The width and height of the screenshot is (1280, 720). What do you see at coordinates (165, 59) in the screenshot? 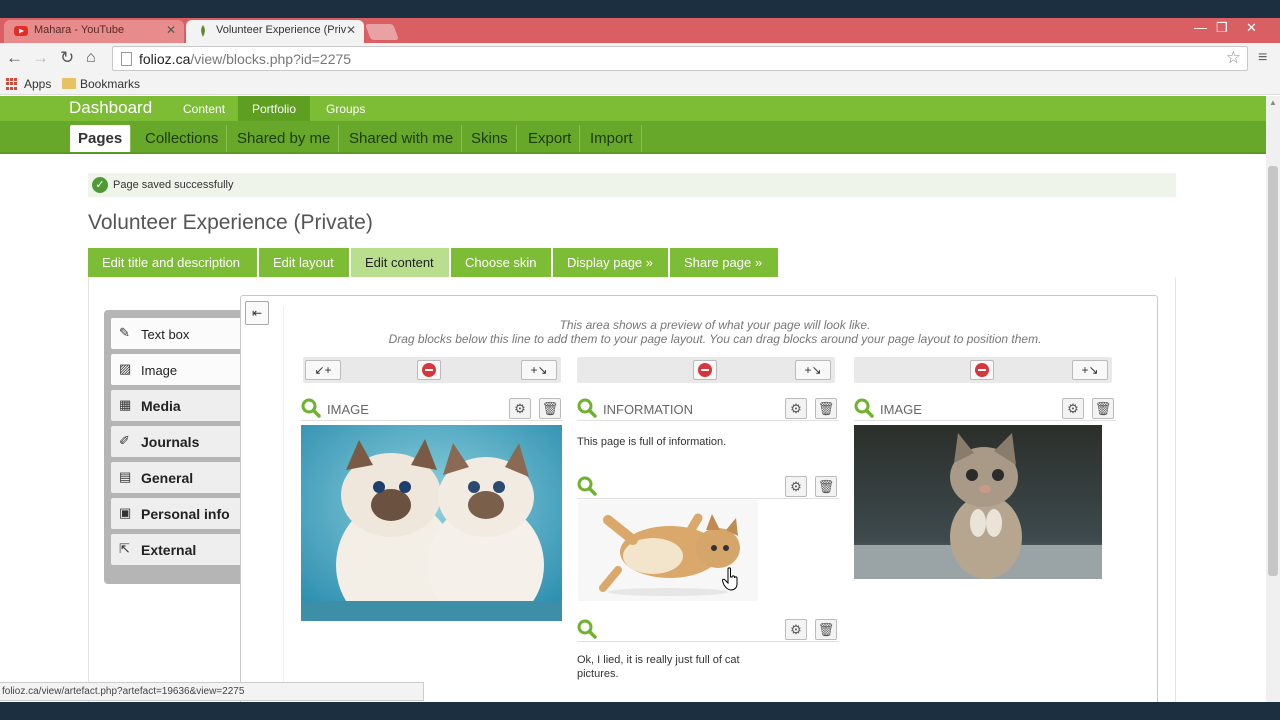
I see `url-domain: folioz.ca` at bounding box center [165, 59].